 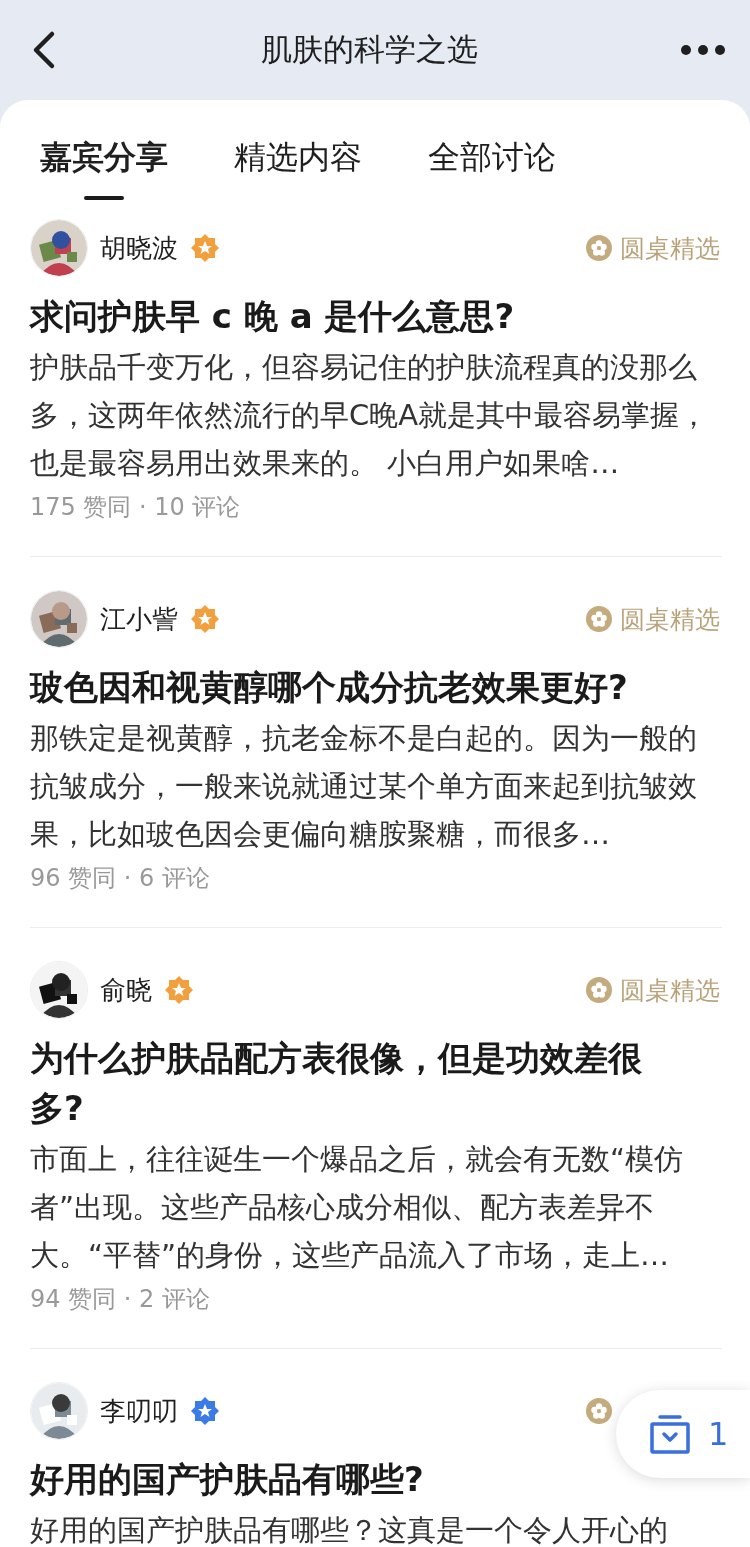 What do you see at coordinates (355, 1083) in the screenshot?
I see `question-title: 为什么护肤品配方表很像，但是功效差很多?` at bounding box center [355, 1083].